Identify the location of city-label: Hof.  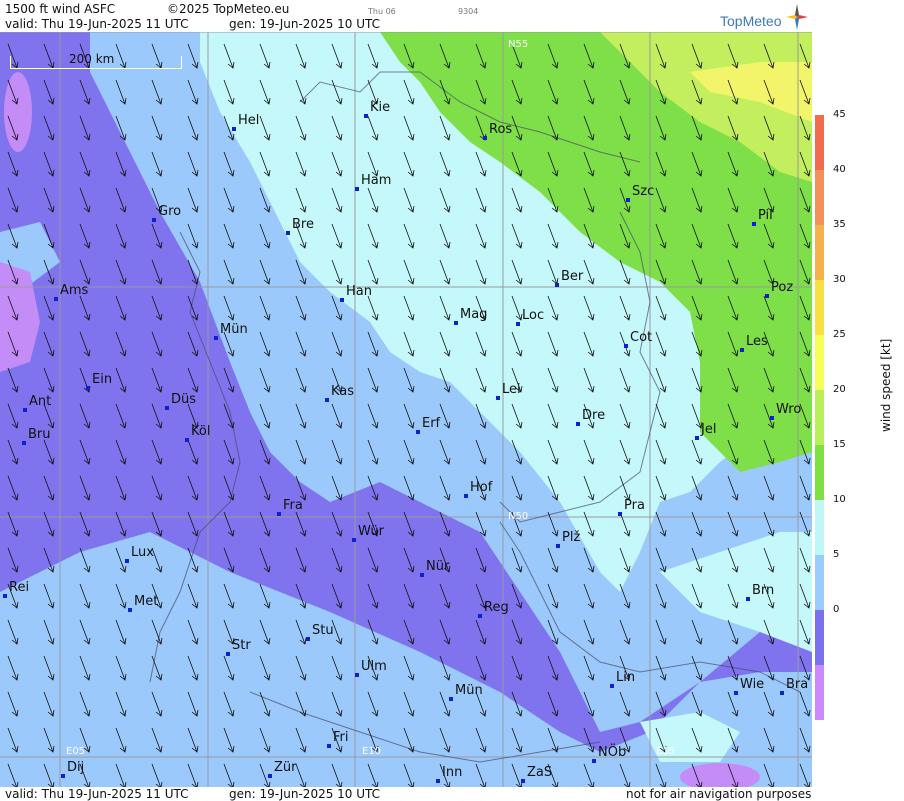
(481, 487).